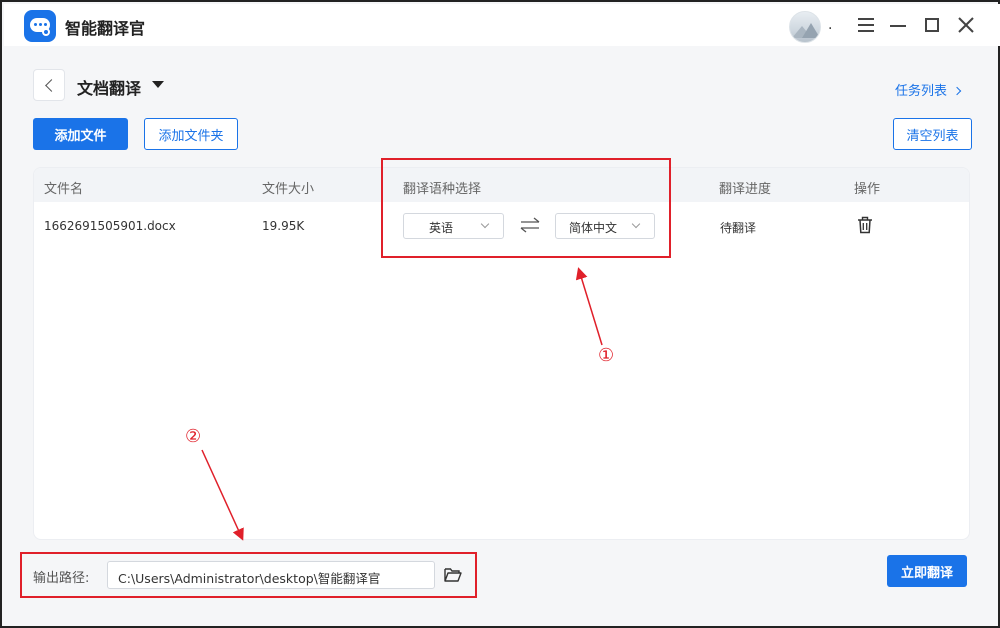  Describe the element at coordinates (61, 578) in the screenshot. I see `output-path-label: 输出路径:` at that location.